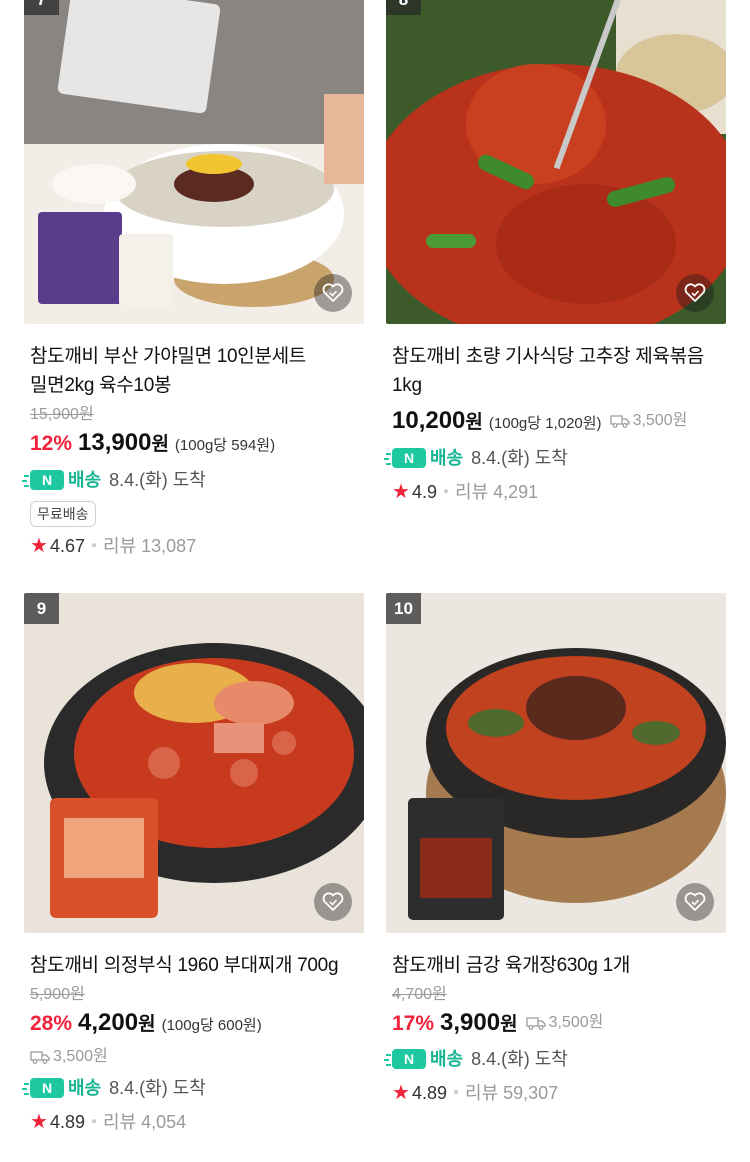  Describe the element at coordinates (556, 371) in the screenshot. I see `product-title: 참도깨비 초량 기사식당 고추장 제육볶음 1kg` at that location.